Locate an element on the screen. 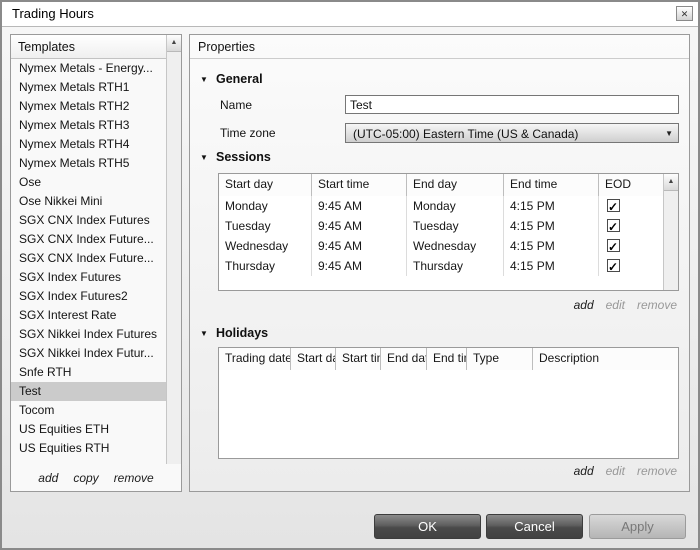 This screenshot has width=700, height=550. holidays-column-header-end-date: End date is located at coordinates (404, 359).